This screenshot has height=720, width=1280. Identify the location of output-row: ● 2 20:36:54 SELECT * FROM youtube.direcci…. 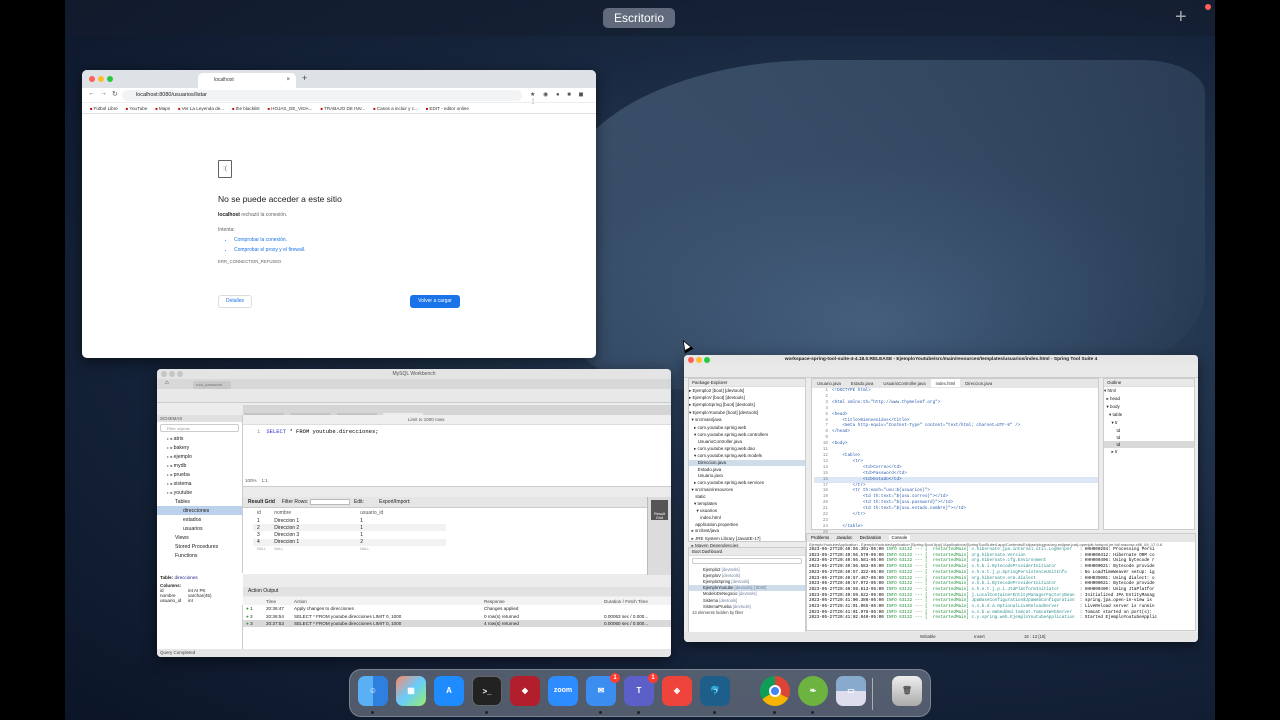
(457, 615).